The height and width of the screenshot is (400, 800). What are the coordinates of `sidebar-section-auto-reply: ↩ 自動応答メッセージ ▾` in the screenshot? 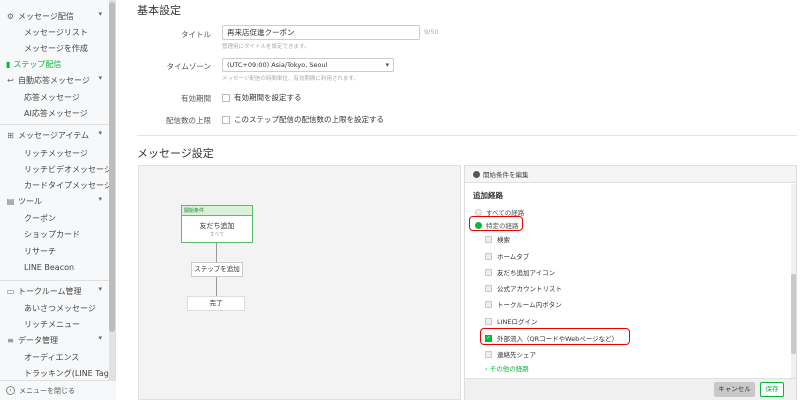 It's located at (56, 80).